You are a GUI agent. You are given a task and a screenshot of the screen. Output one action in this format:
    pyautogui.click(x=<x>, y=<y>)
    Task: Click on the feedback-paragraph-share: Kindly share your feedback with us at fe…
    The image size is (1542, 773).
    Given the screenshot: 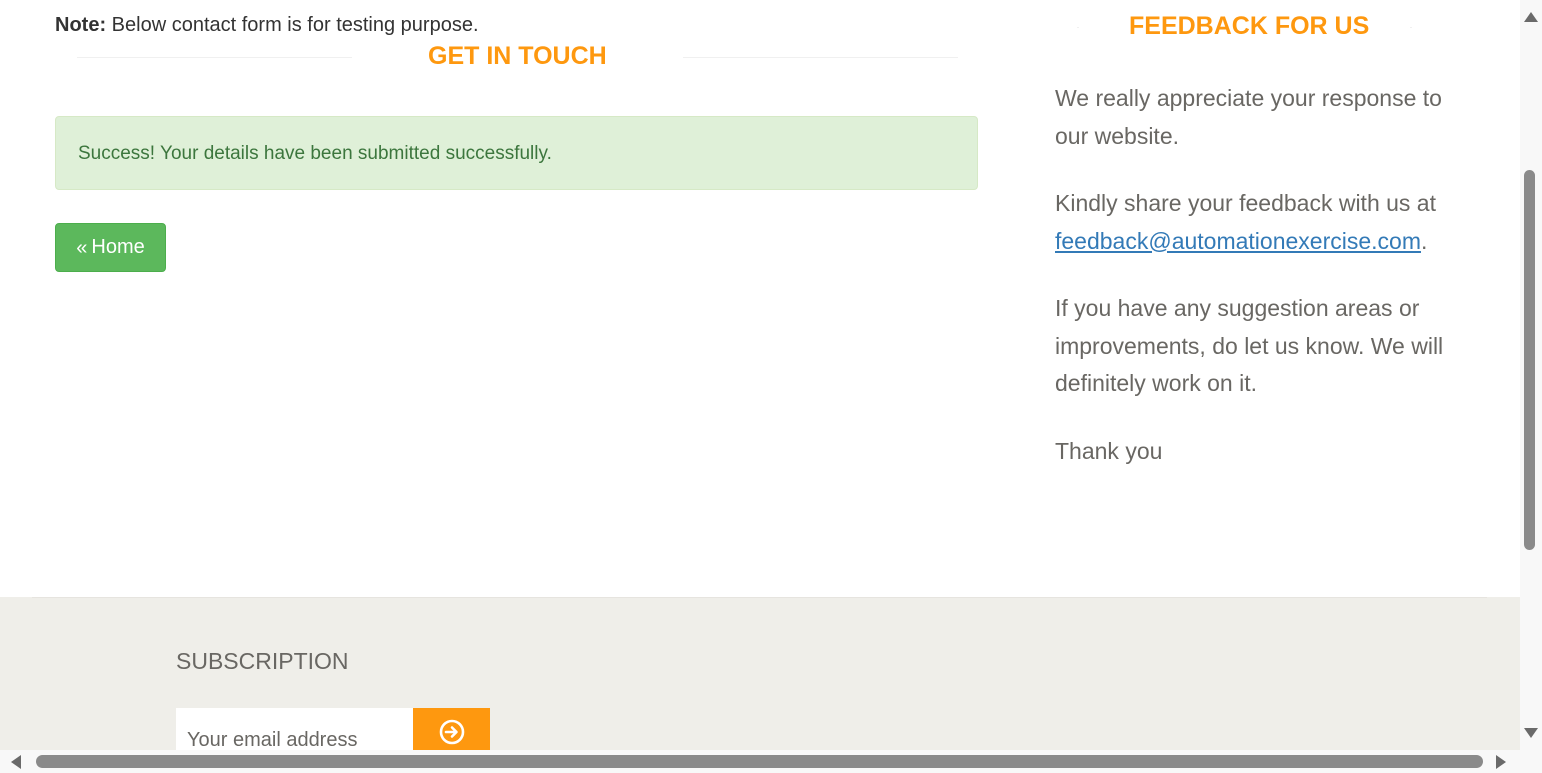 What is the action you would take?
    pyautogui.click(x=1255, y=222)
    